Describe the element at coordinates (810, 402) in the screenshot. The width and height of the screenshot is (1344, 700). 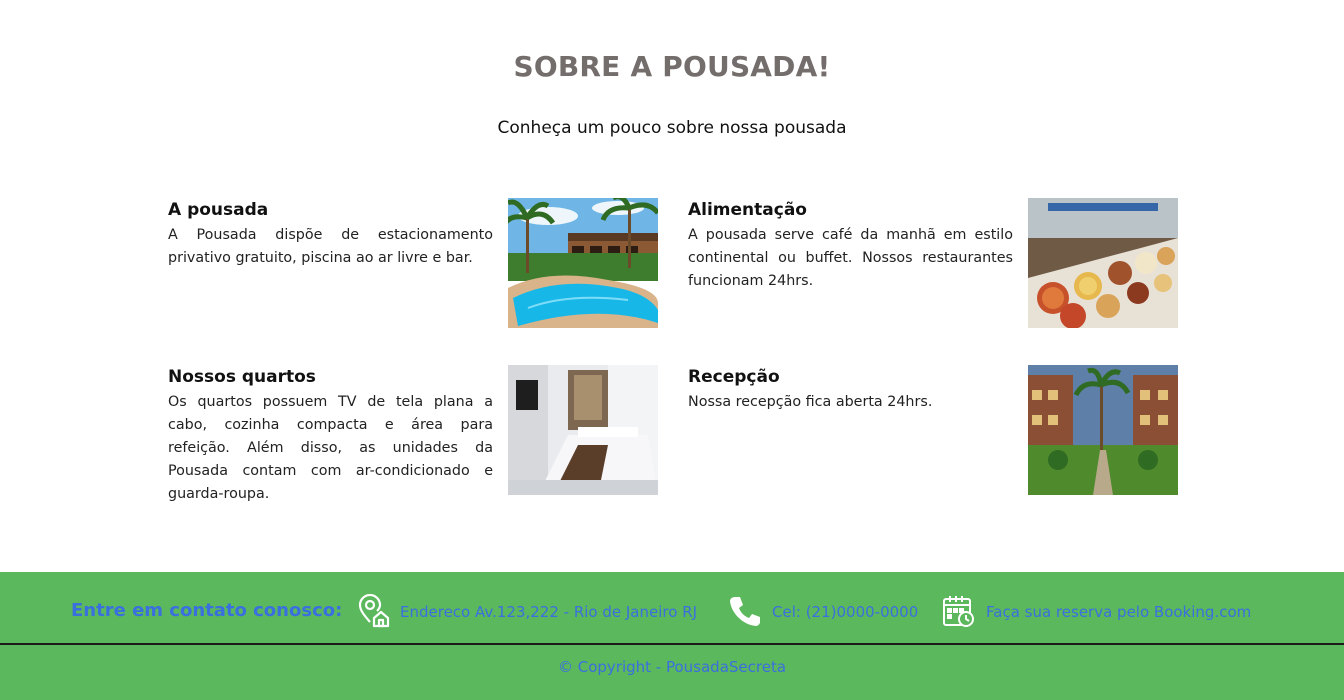
I see `card-text: Nossa recepção fica aberta 24hrs.` at that location.